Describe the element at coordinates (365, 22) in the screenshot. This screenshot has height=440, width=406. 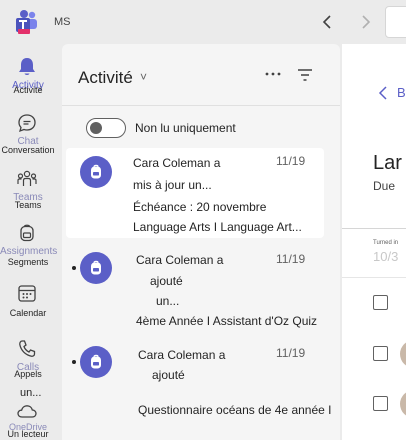
I see `chevron-right-icon` at that location.